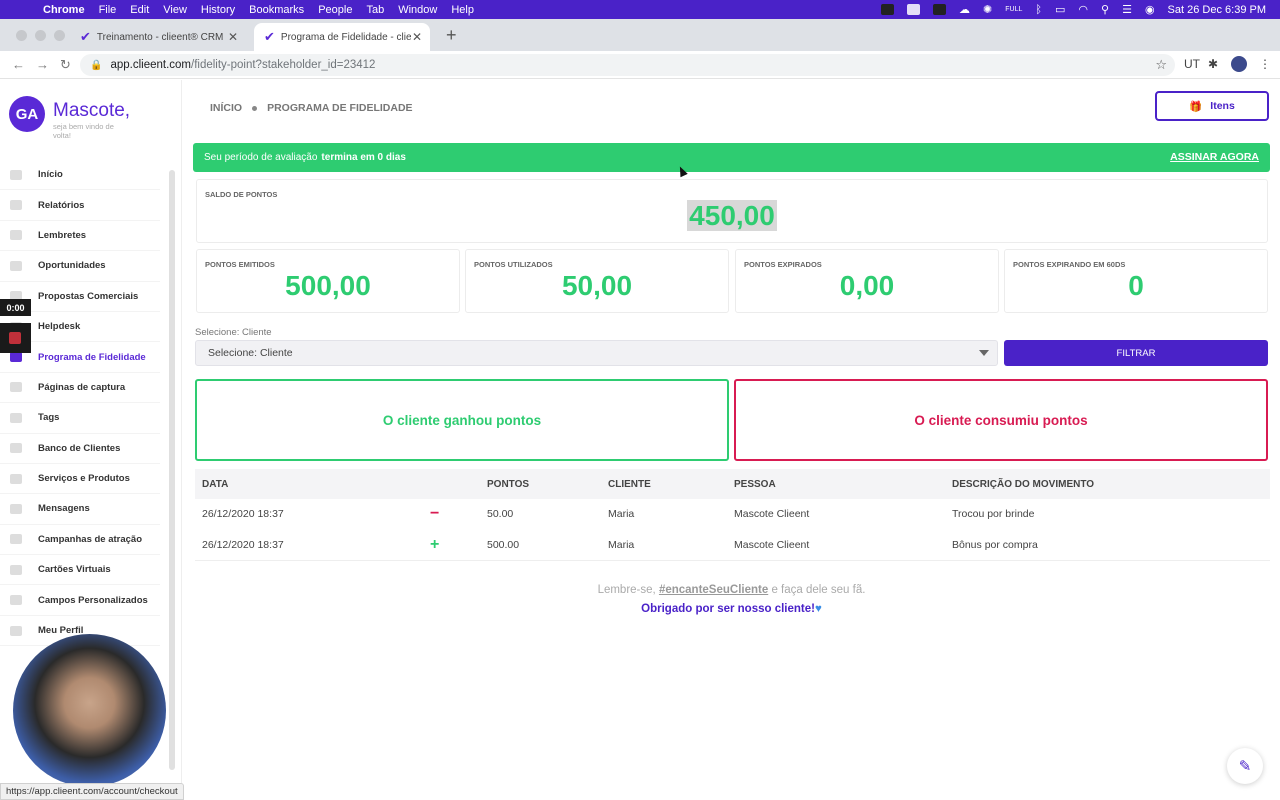 This screenshot has width=1280, height=800. I want to click on client-select-label: Selecione: Cliente, so click(233, 332).